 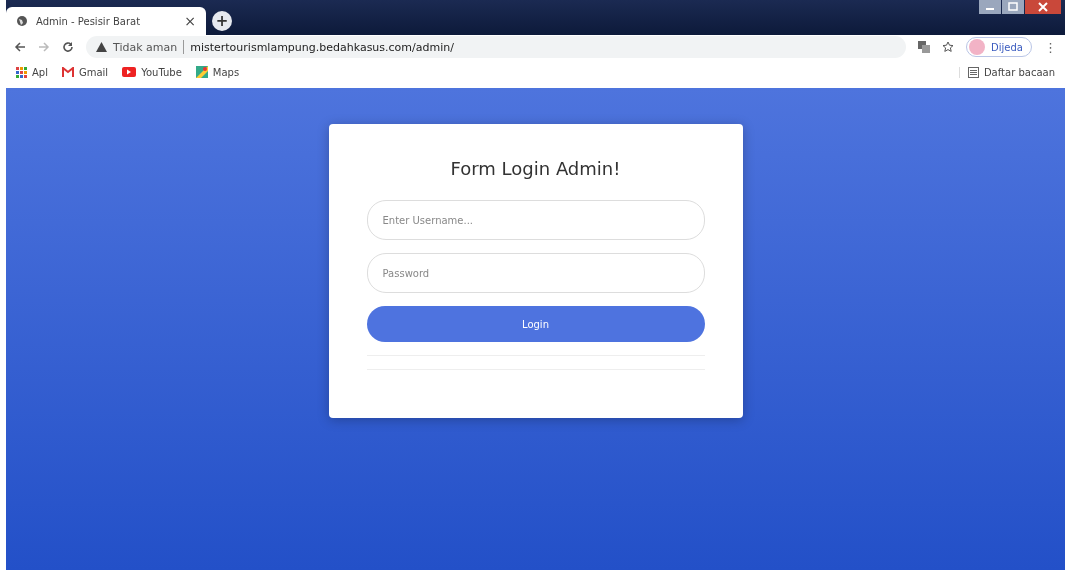 I want to click on map-icon, so click(x=201, y=72).